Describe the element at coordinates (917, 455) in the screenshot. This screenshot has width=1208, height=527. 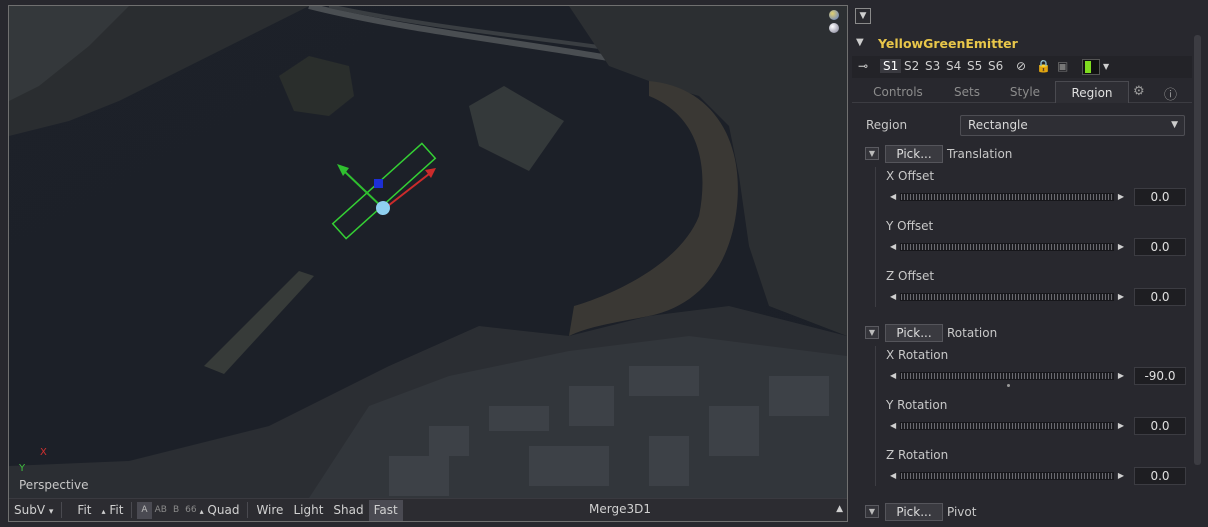
I see `z-rotation-label: Z Rotation` at that location.